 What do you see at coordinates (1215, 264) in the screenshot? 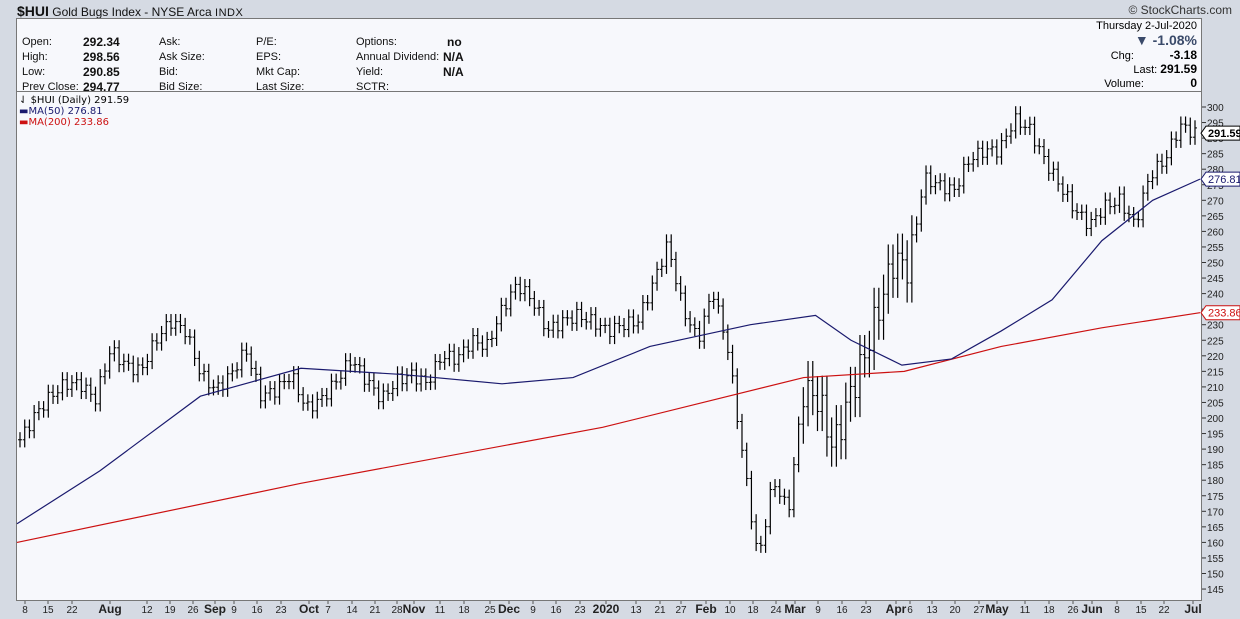
I see `y-tick-label: 250` at bounding box center [1215, 264].